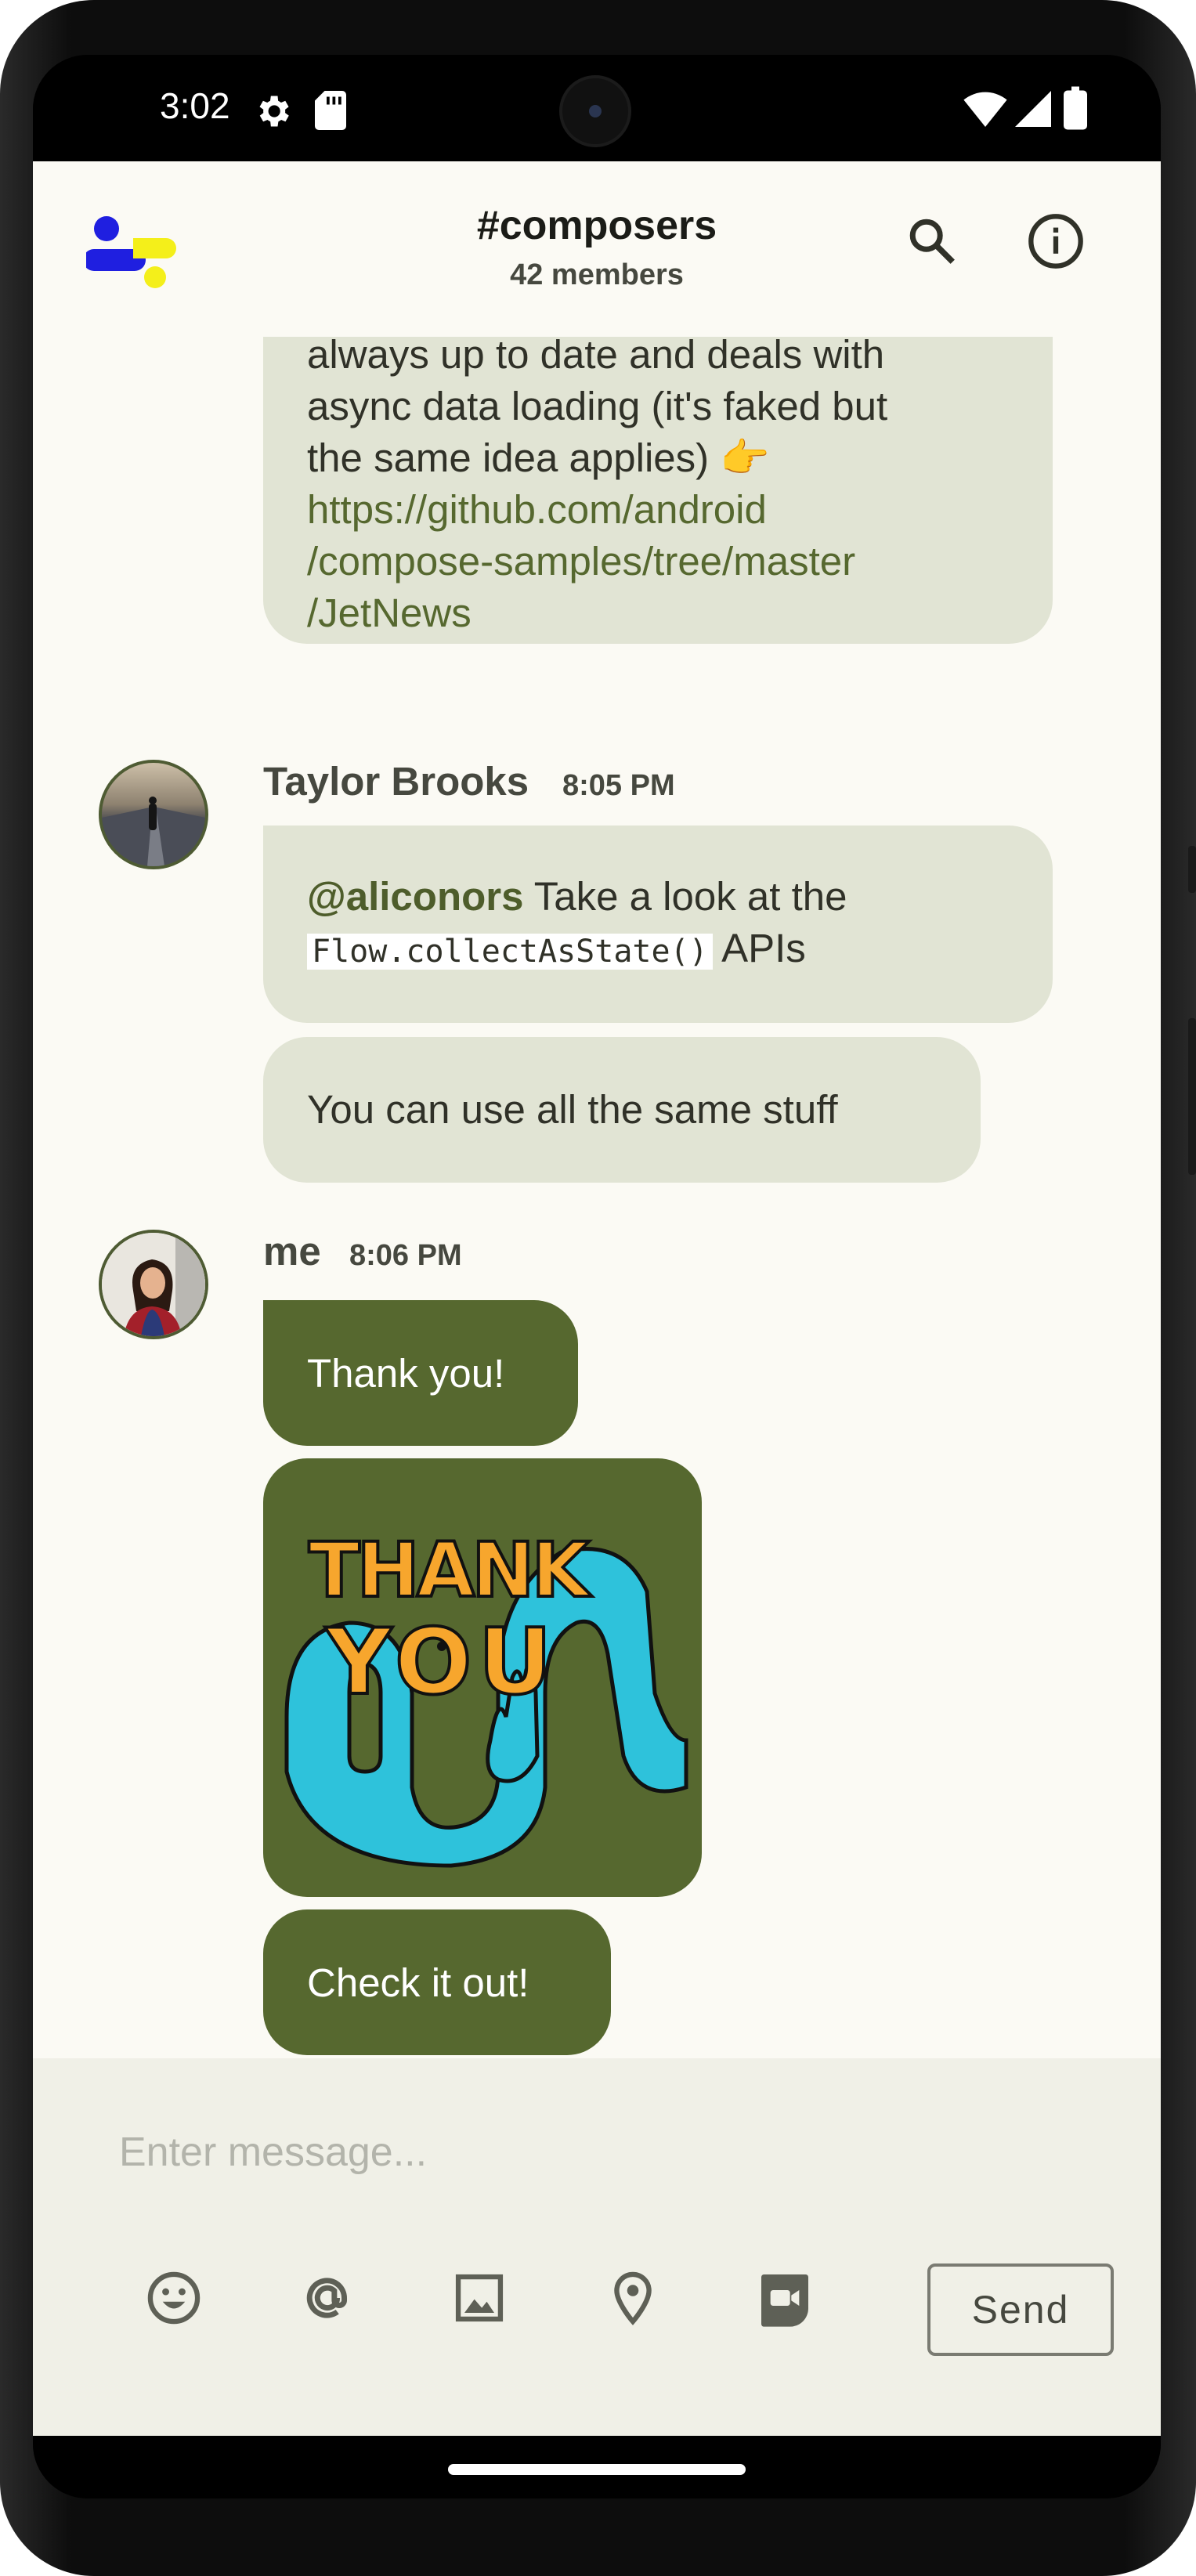 The width and height of the screenshot is (1196, 2576). What do you see at coordinates (597, 274) in the screenshot?
I see `member-count: 42 members` at bounding box center [597, 274].